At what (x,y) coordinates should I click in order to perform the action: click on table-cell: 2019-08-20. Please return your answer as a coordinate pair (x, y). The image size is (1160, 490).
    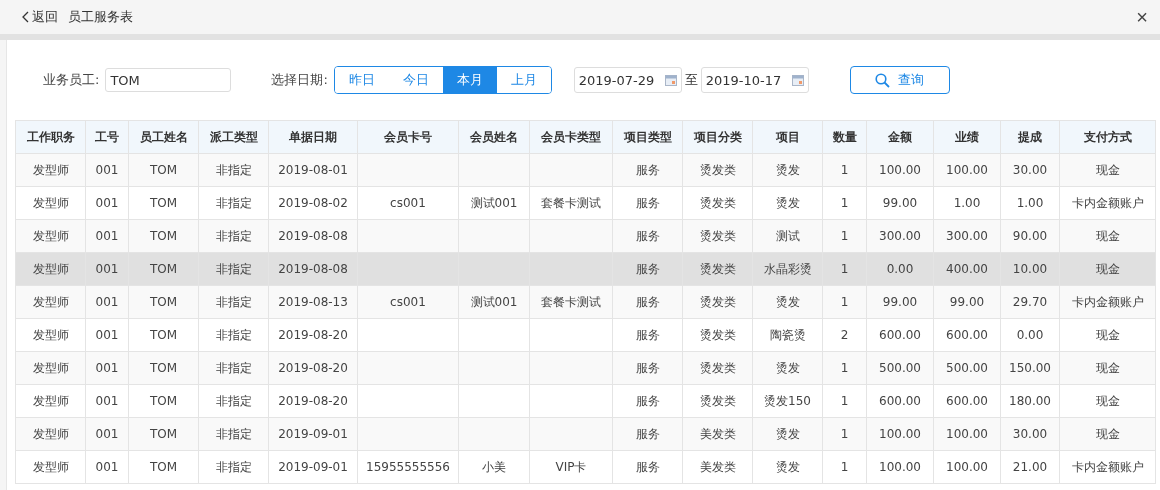
    Looking at the image, I should click on (313, 401).